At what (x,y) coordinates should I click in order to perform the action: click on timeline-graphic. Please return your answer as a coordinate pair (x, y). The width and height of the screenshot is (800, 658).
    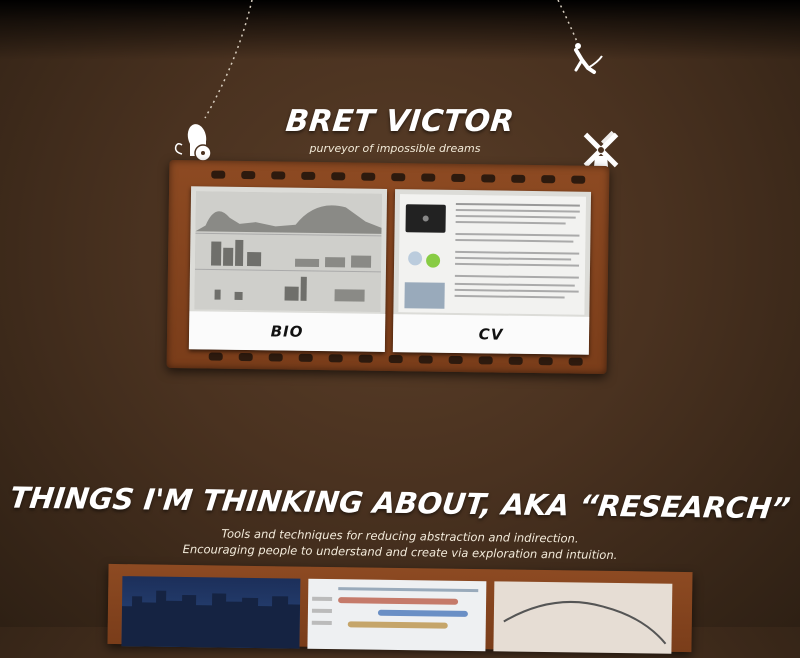
    Looking at the image, I should click on (395, 608).